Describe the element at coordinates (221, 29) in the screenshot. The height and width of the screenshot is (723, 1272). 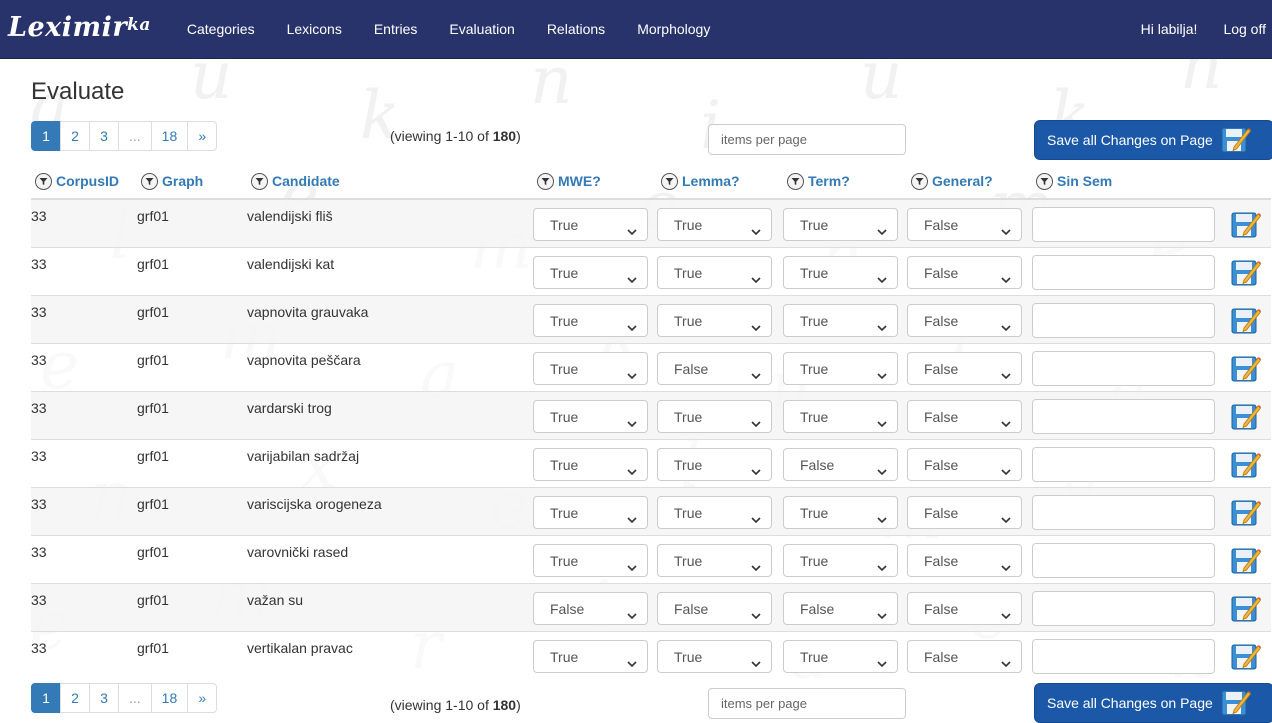
I see `nav-categories: Categories` at that location.